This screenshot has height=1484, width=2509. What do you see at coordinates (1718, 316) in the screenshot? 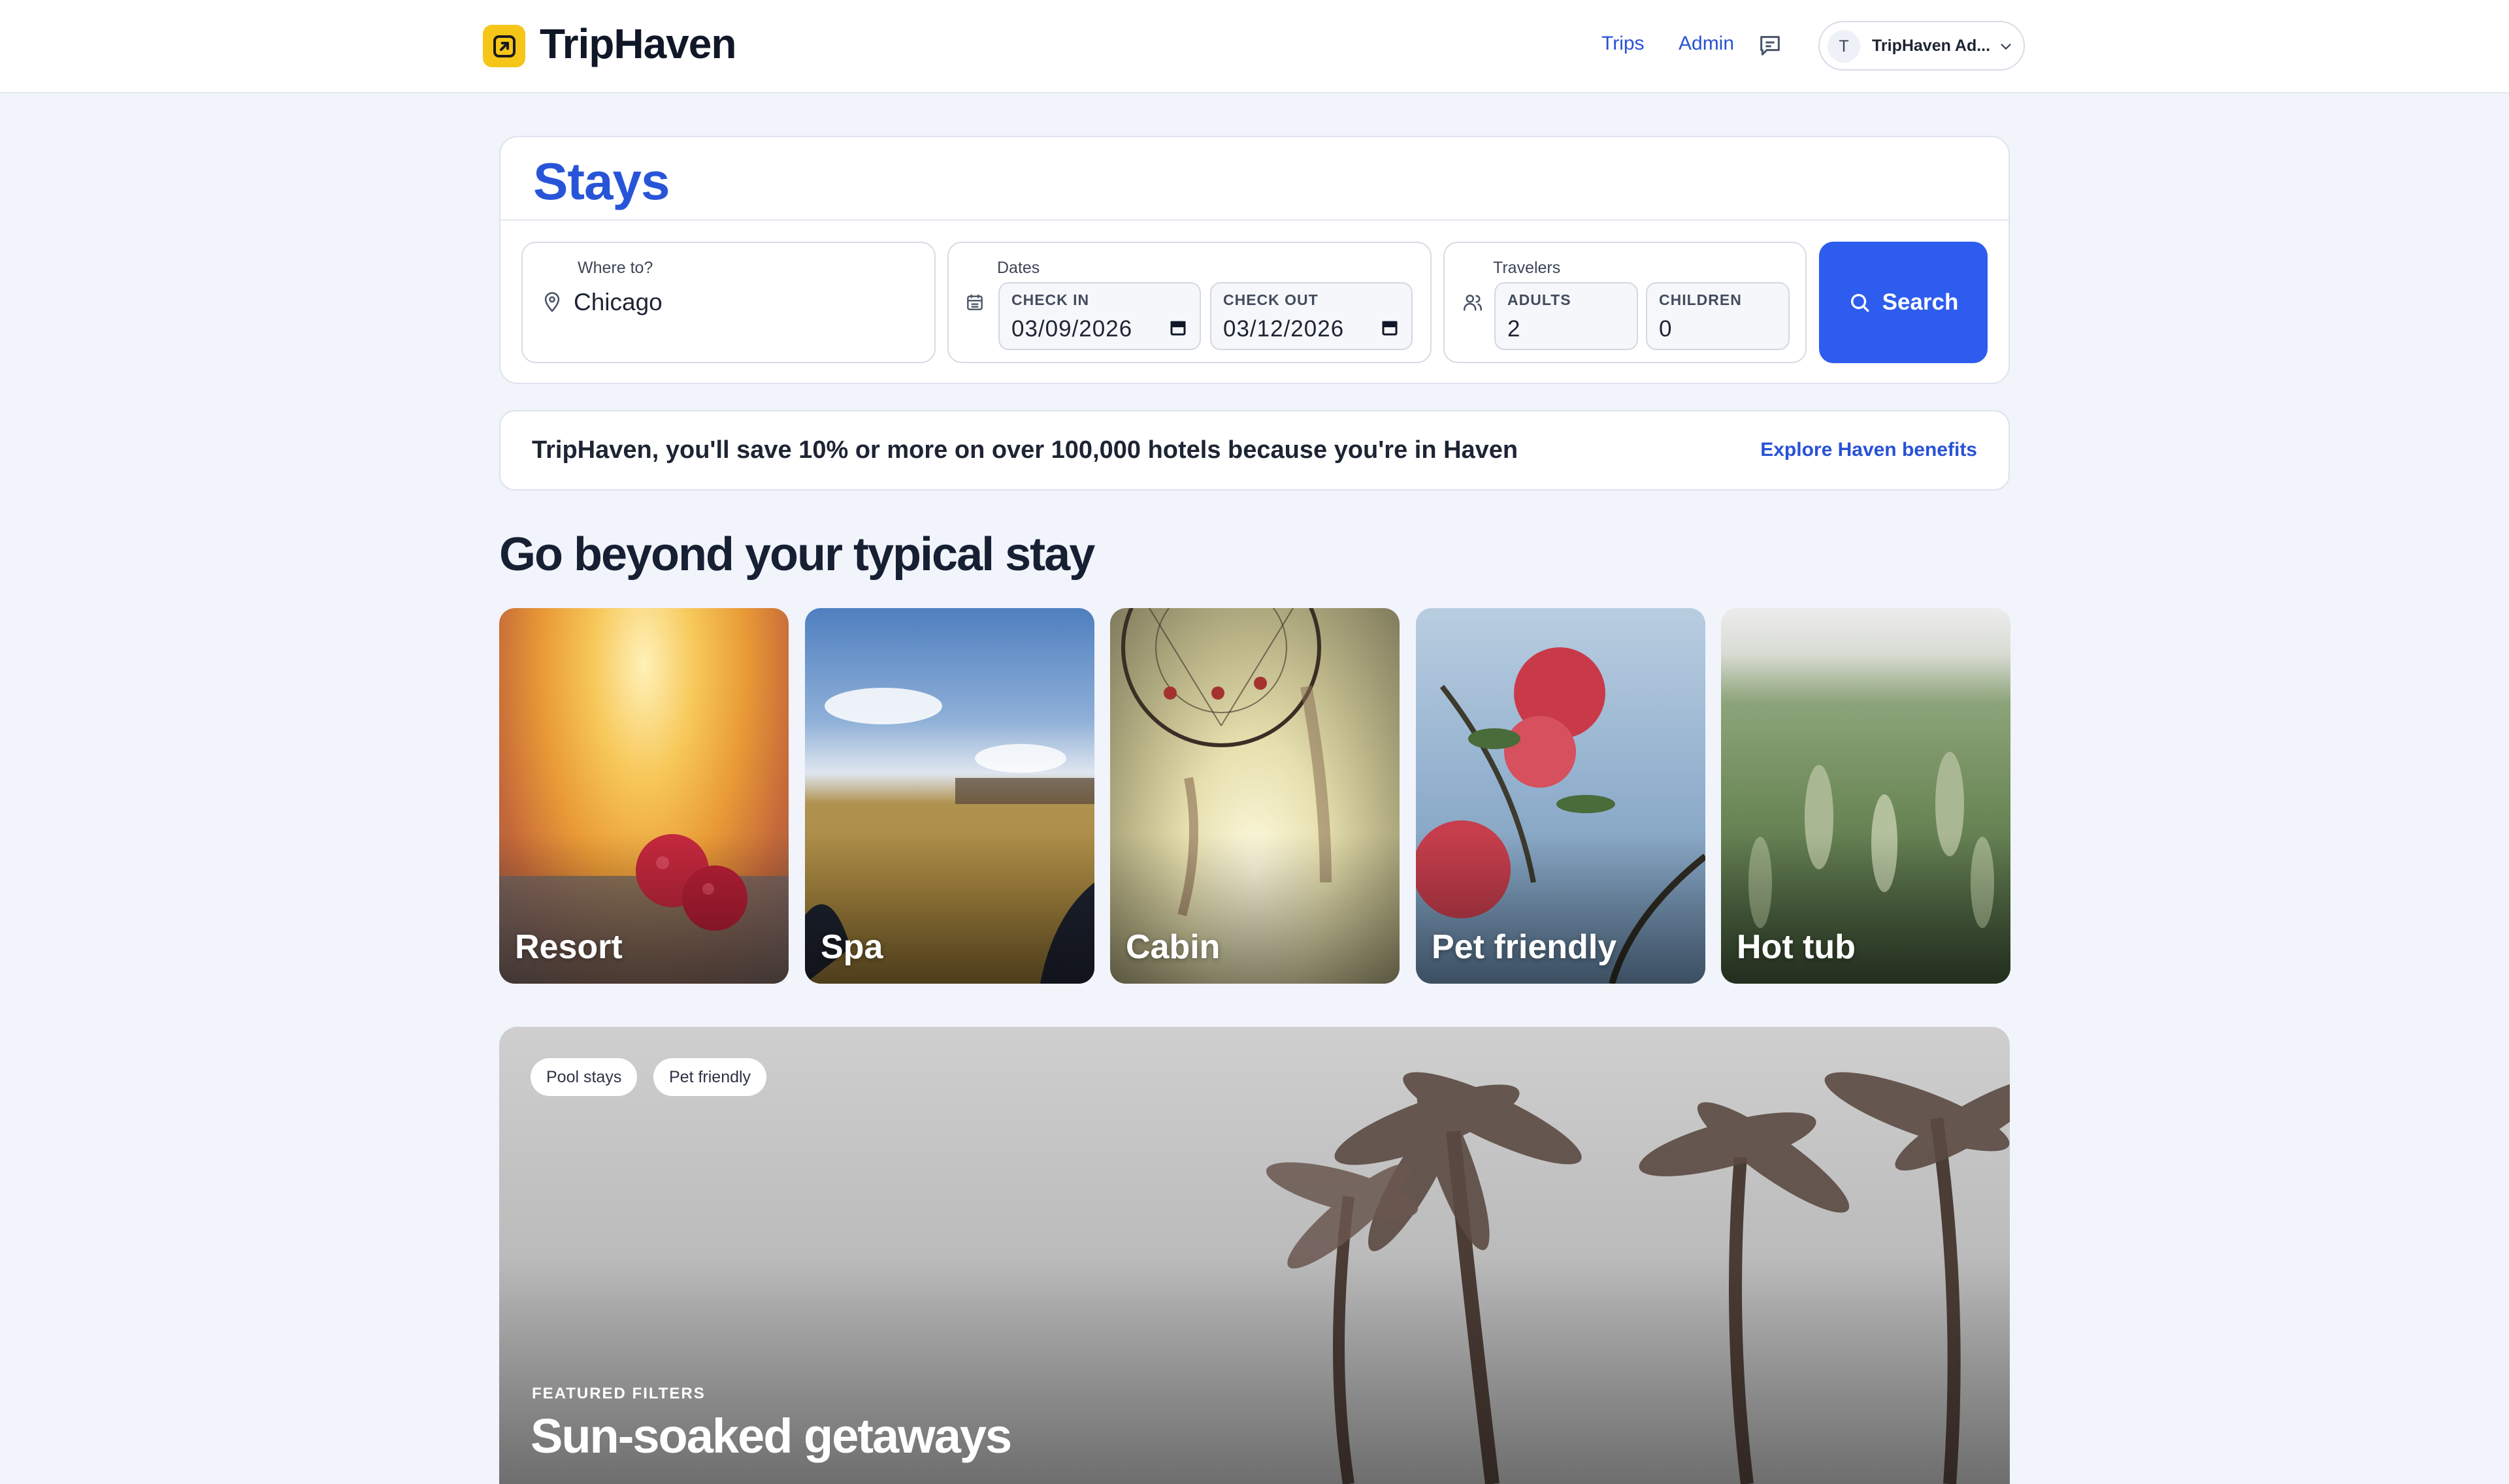
I see `children-input: CHILDREN 0` at bounding box center [1718, 316].